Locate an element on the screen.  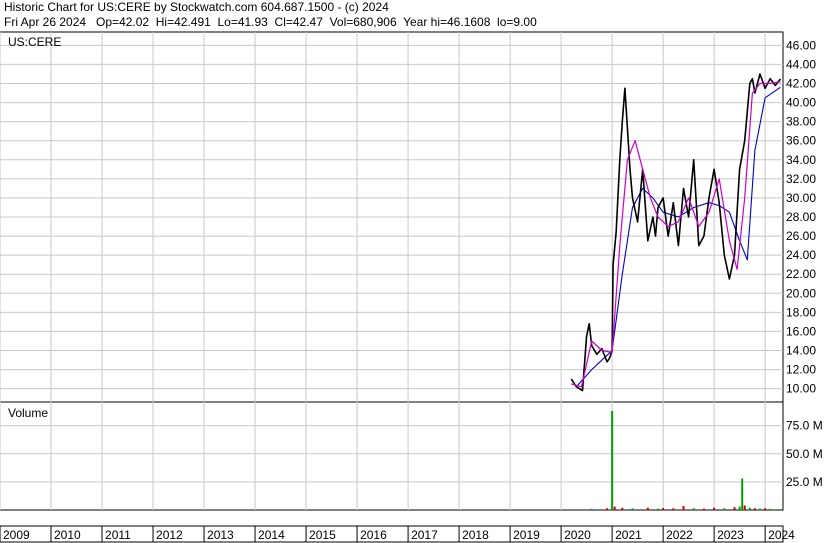
volume-tick-label-2: 75.0 M is located at coordinates (804, 426).